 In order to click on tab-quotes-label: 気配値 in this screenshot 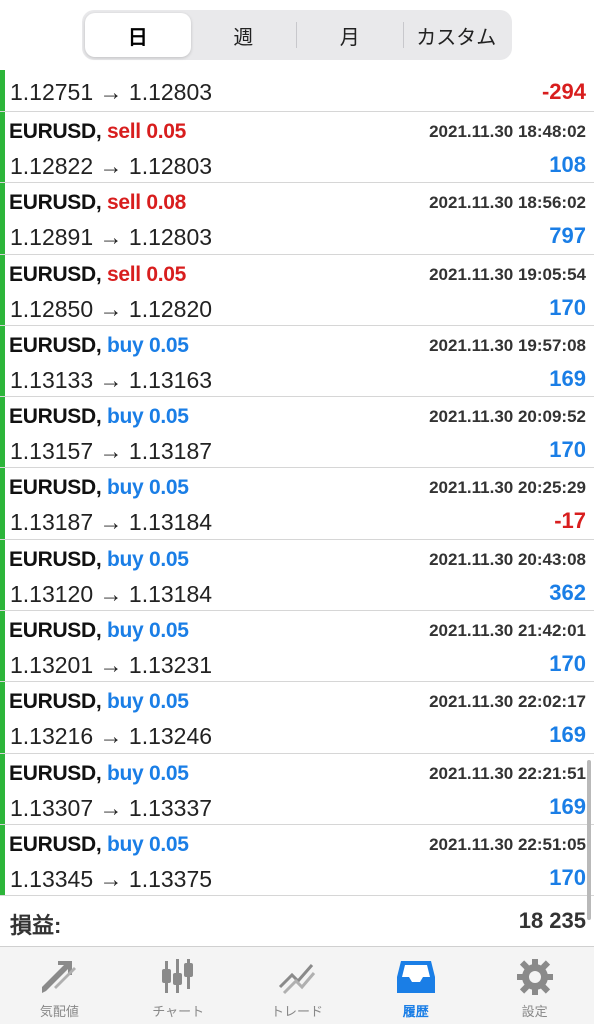, I will do `click(59, 1011)`.